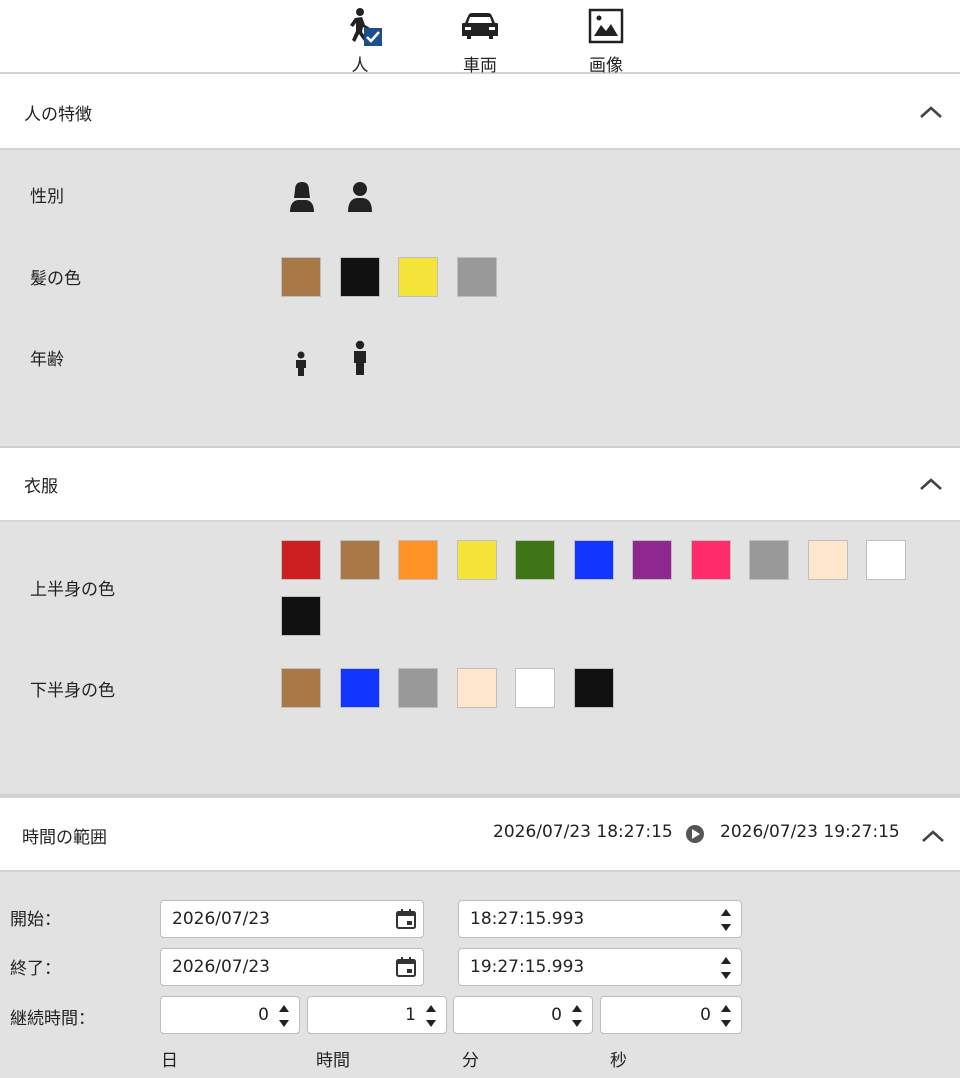  What do you see at coordinates (527, 967) in the screenshot?
I see `end-time-value: 19:27:15.993` at bounding box center [527, 967].